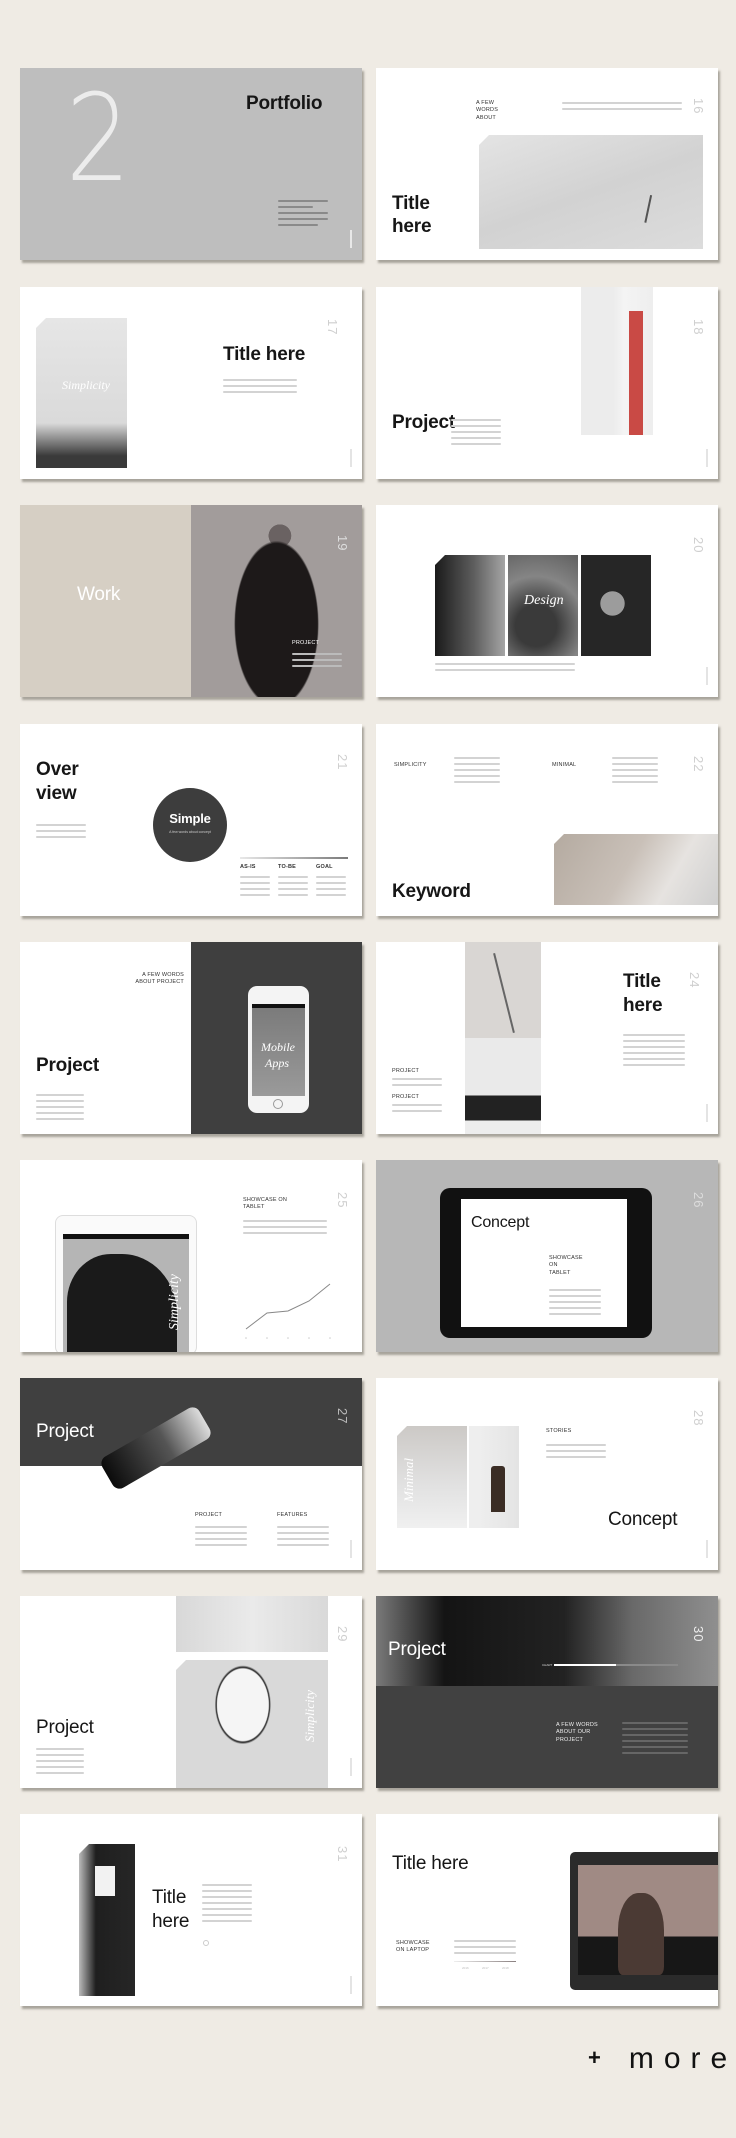 This screenshot has height=2138, width=736. I want to click on slide-24: PROJECT PROJECT Title here 24, so click(547, 1038).